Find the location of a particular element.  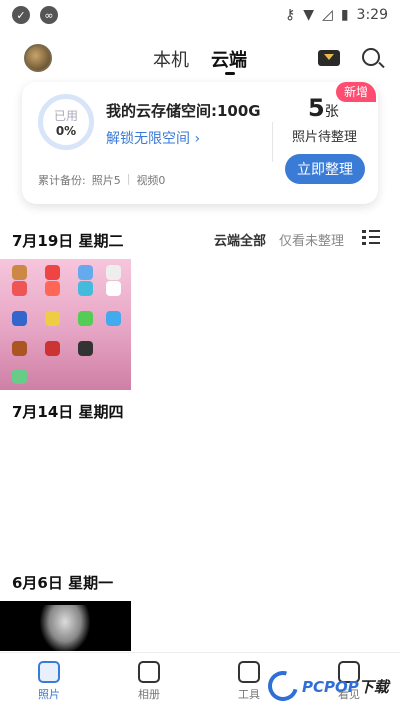

watermark-brand: PCPOP is located at coordinates (330, 686).